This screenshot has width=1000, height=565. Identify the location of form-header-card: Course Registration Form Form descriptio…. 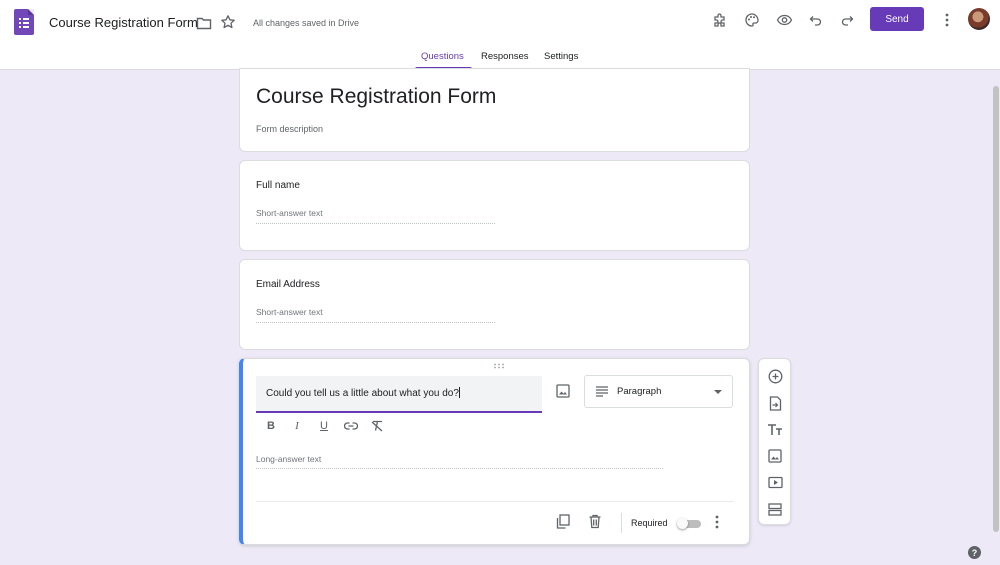
(494, 110).